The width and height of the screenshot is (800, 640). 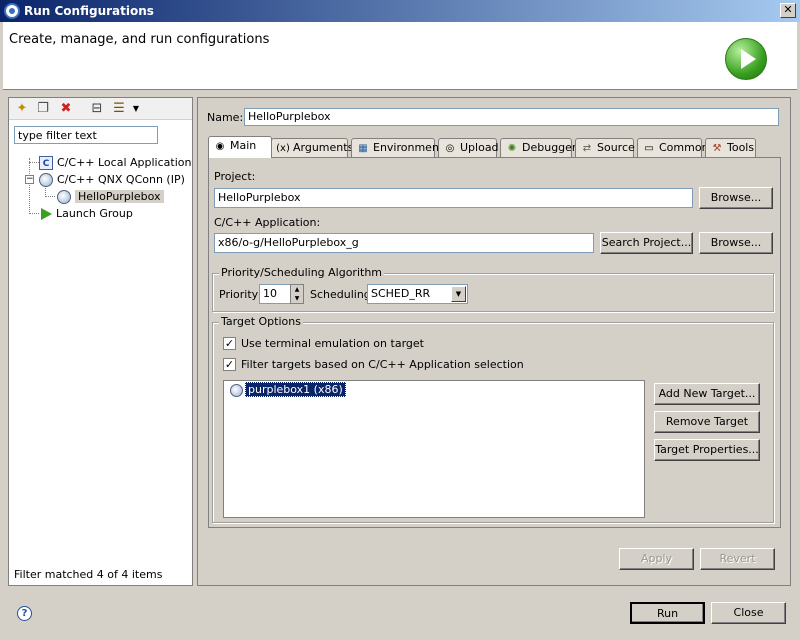 I want to click on source-tab-icon: ⇄, so click(x=587, y=148).